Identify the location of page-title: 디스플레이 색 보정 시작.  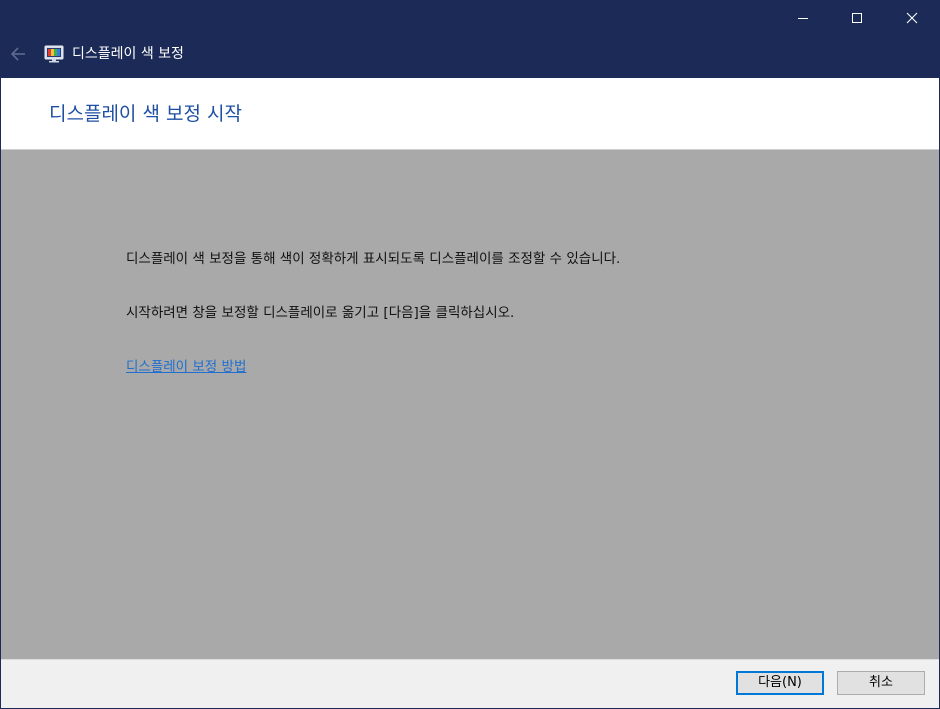
(145, 114).